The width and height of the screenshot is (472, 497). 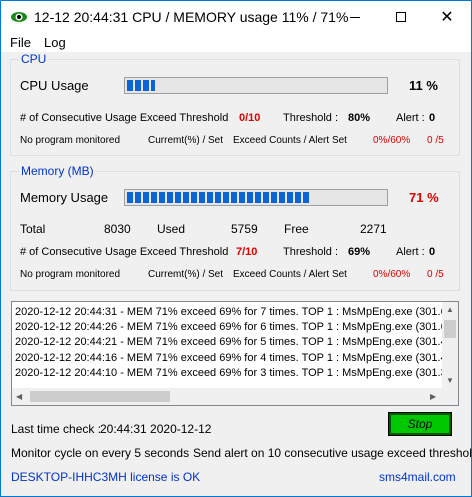 I want to click on maximize-button, so click(x=401, y=17).